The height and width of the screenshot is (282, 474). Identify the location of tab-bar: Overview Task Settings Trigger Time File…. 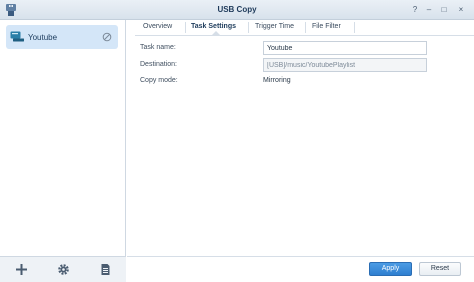
(304, 28).